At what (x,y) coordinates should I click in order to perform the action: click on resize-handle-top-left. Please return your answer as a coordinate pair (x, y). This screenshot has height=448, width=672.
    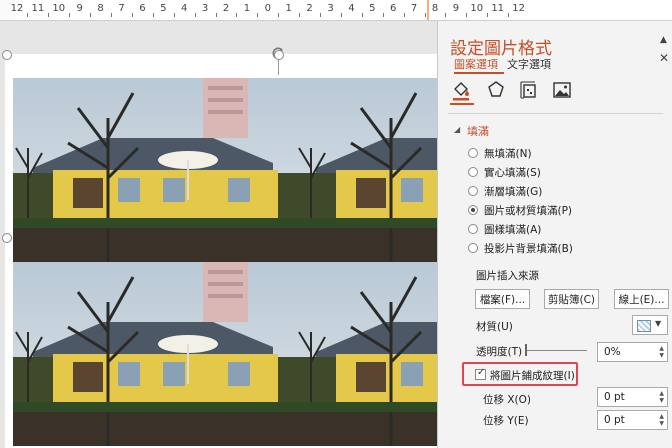
    Looking at the image, I should click on (7, 55).